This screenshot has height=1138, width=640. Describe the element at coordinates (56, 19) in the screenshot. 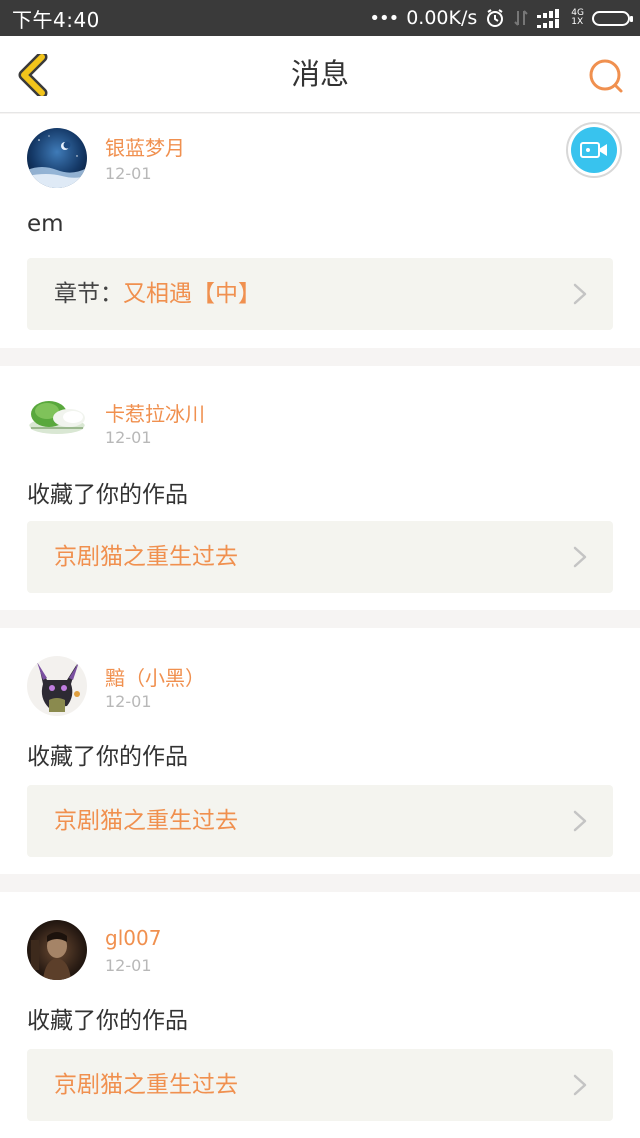

I see `status-time: 下午4:40` at that location.